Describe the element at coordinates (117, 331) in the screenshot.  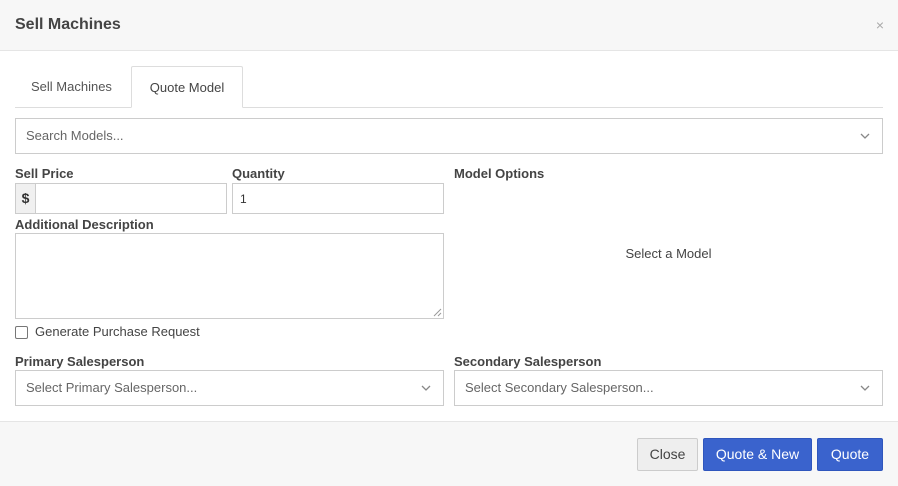
I see `generate-purchase-request-label: Generate Purchase Request` at that location.